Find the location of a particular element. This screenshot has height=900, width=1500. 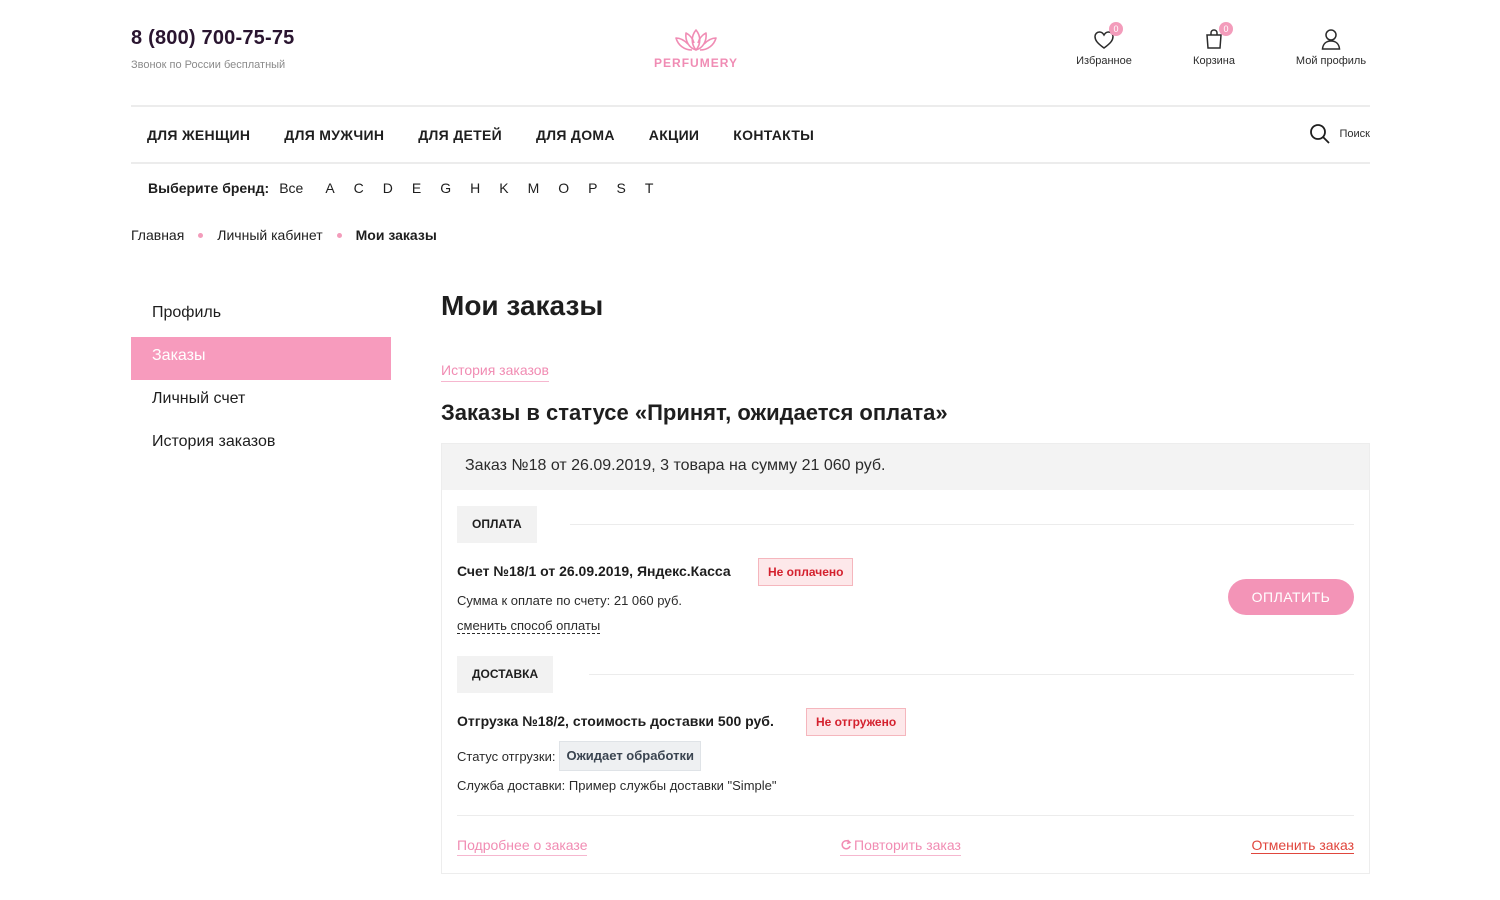

logo-text: PERFUMERY is located at coordinates (696, 63).